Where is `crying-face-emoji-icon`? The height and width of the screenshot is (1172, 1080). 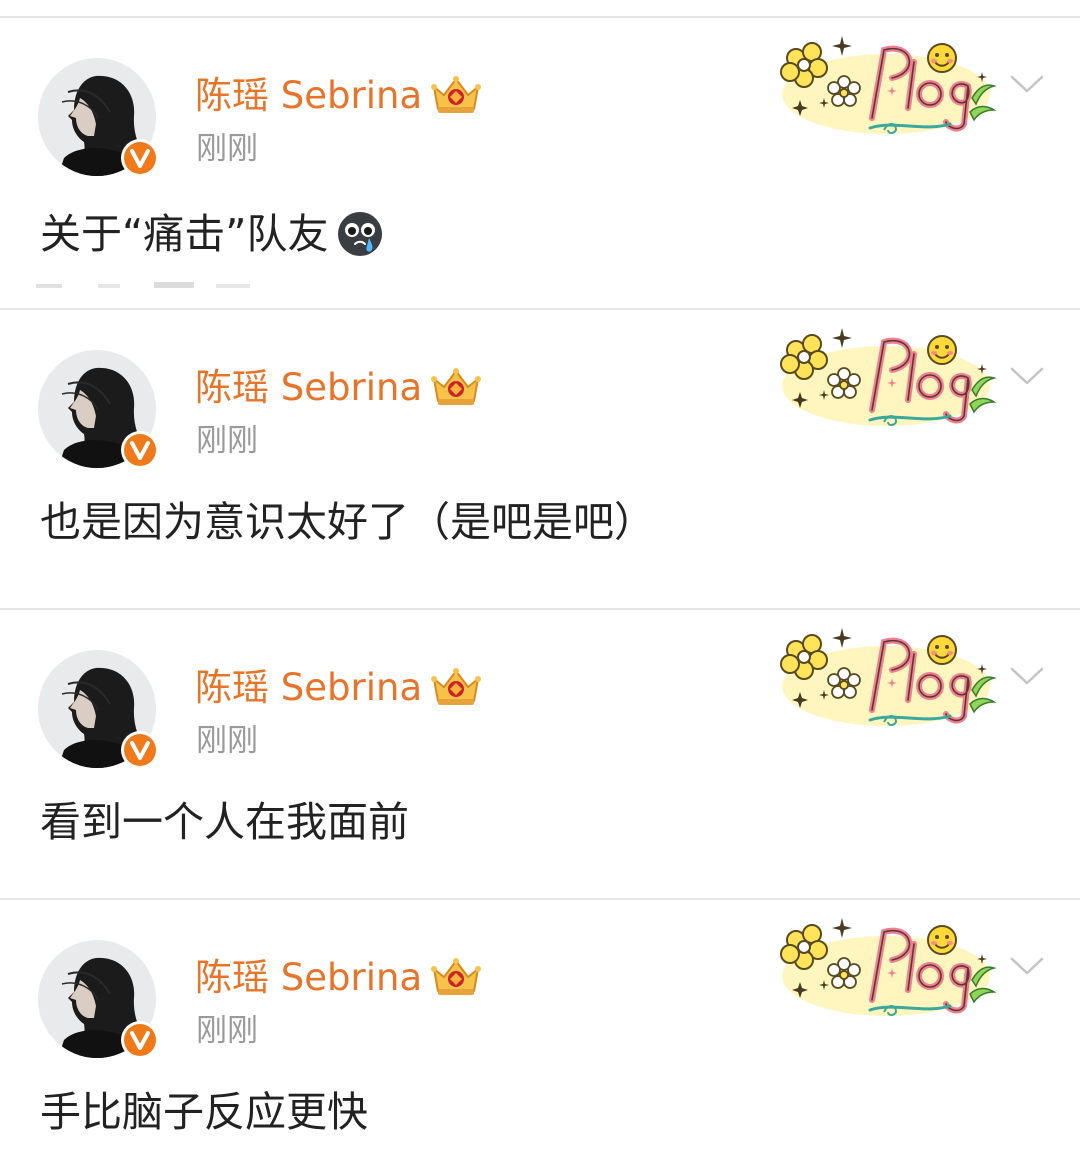 crying-face-emoji-icon is located at coordinates (360, 234).